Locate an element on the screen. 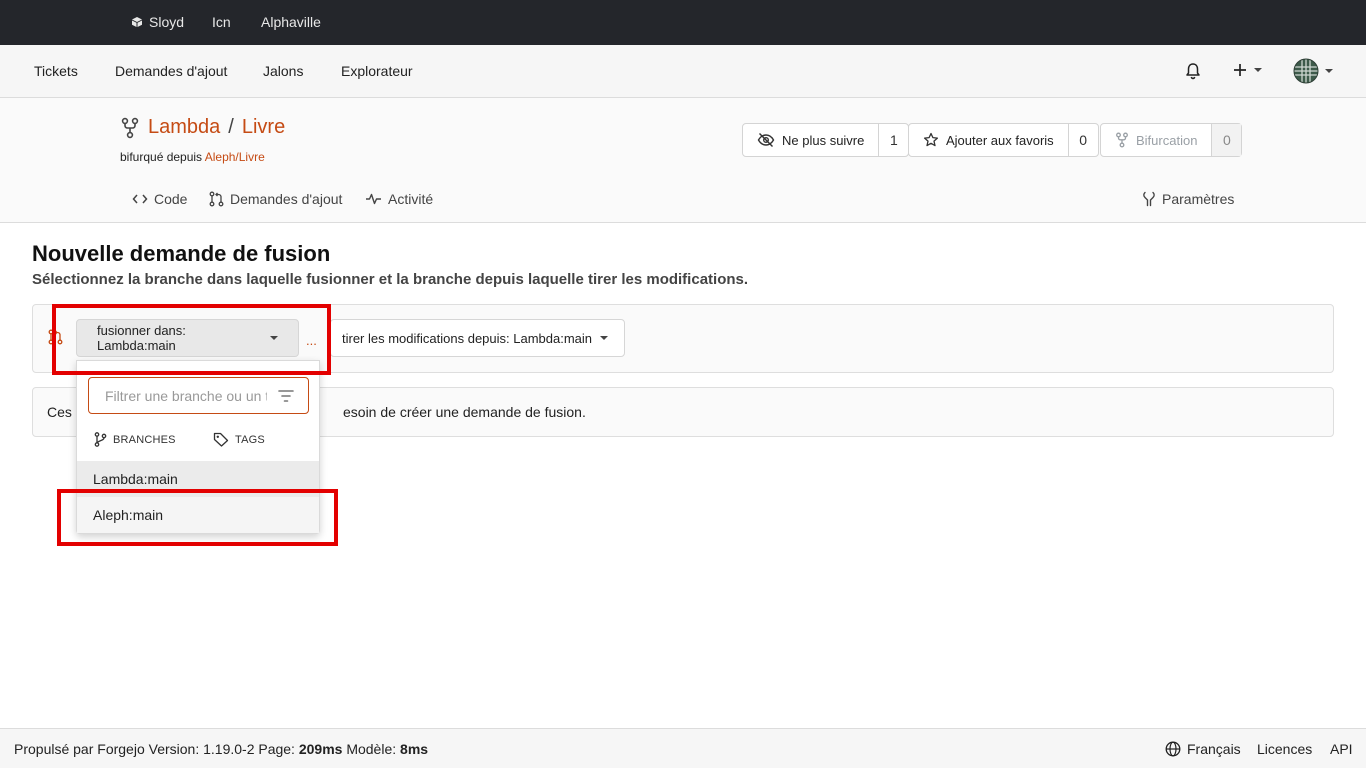  fork-button-group: Bifurcation 0 is located at coordinates (1171, 140).